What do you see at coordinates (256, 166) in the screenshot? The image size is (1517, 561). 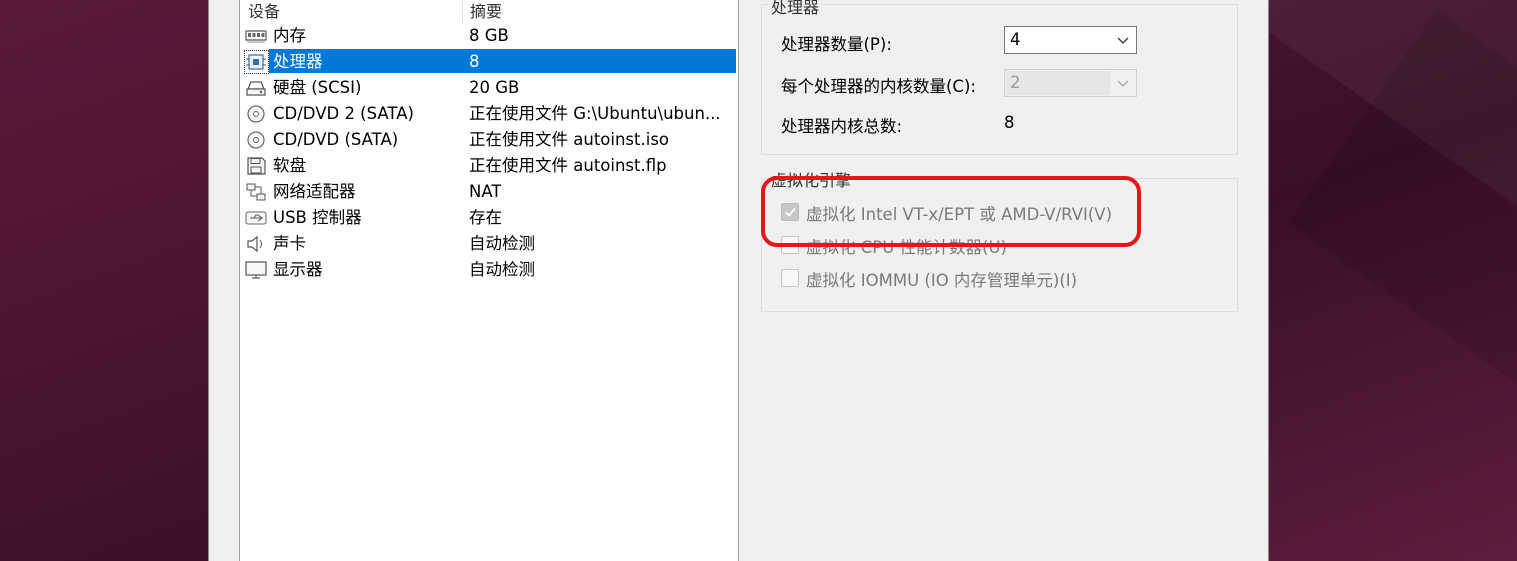 I see `floppy-icon` at bounding box center [256, 166].